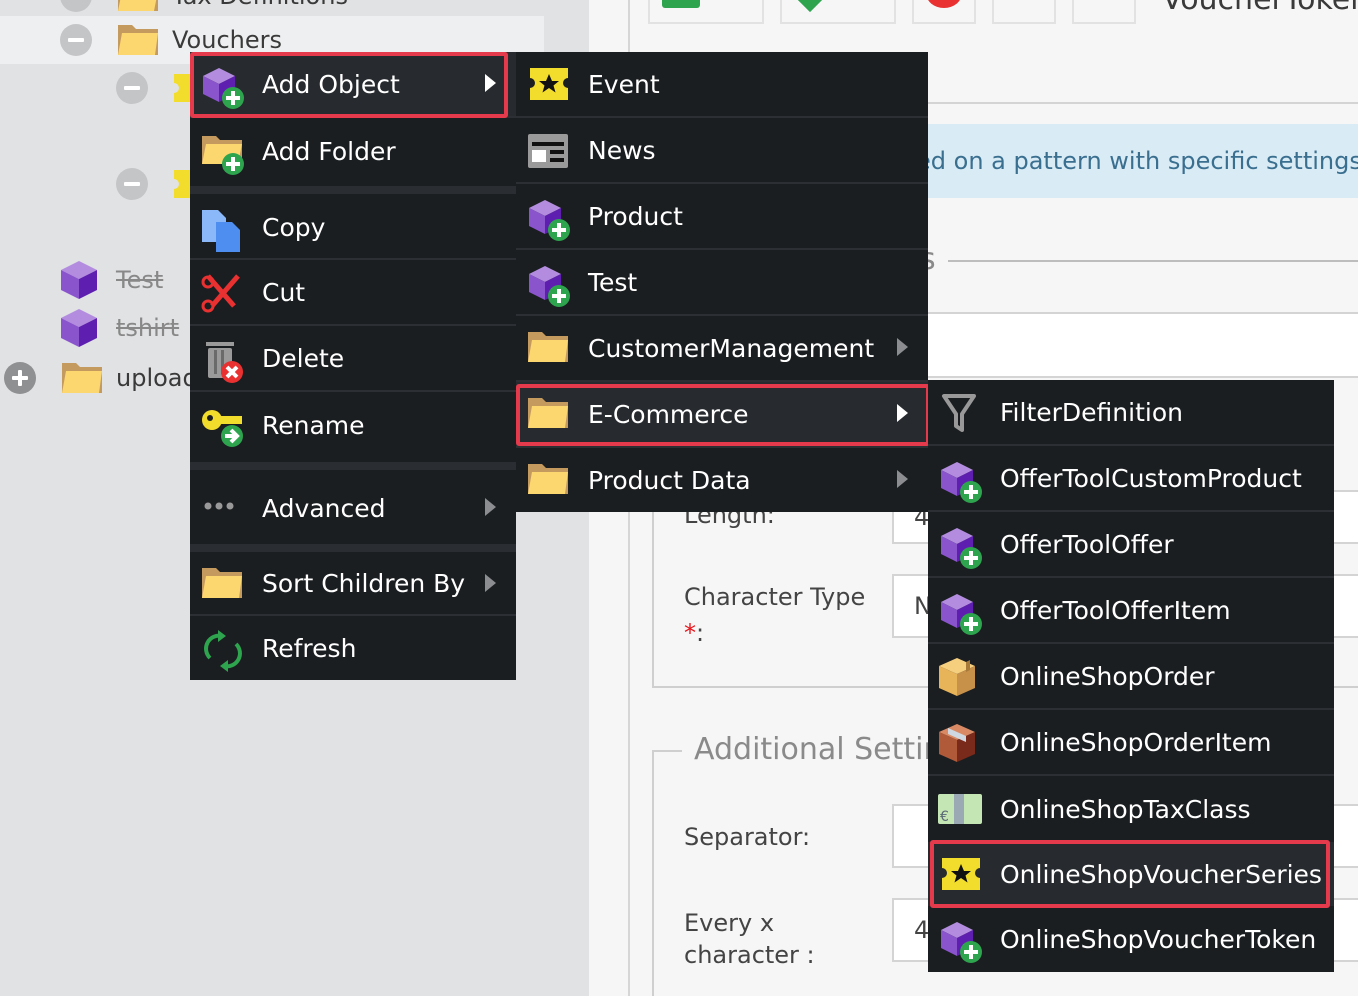 This screenshot has width=1358, height=996. Describe the element at coordinates (1131, 809) in the screenshot. I see `menu-item-online-shop-tax-class: € OnlineShopTaxClass` at that location.